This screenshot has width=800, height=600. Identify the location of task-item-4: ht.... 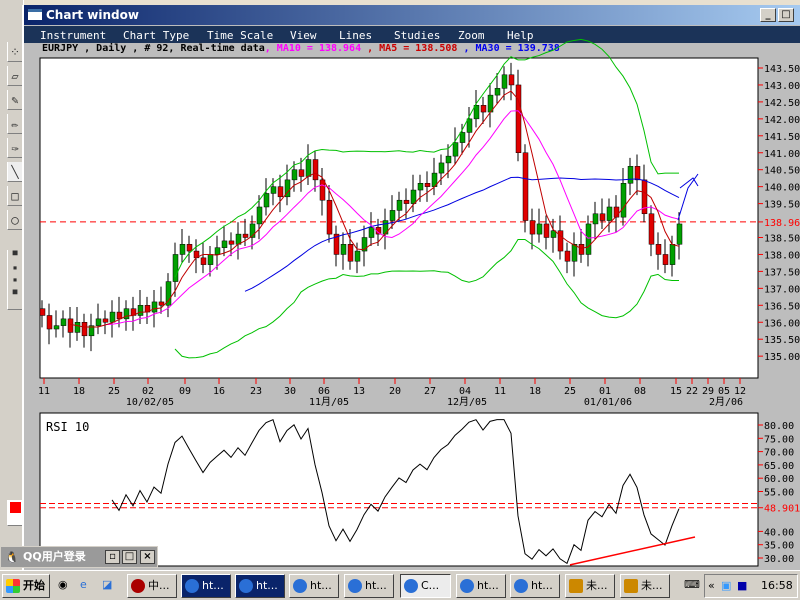
(314, 586).